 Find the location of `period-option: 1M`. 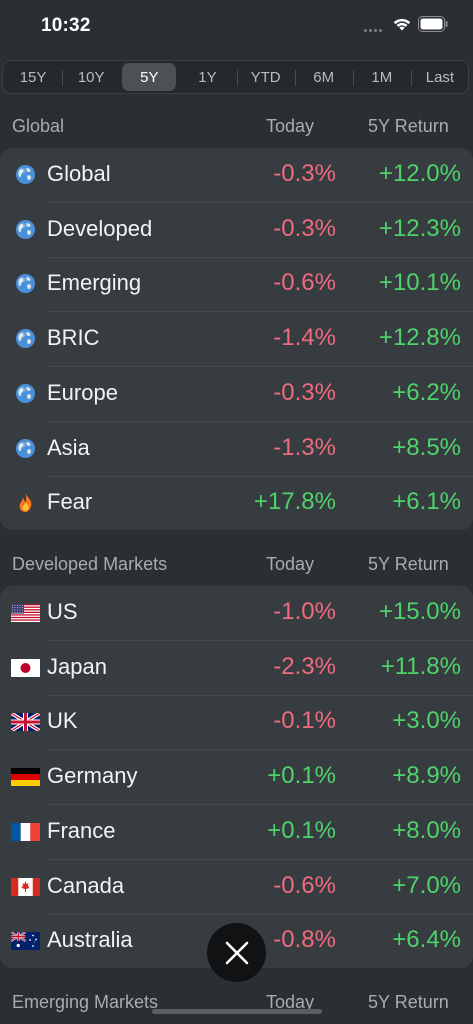

period-option: 1M is located at coordinates (382, 77).